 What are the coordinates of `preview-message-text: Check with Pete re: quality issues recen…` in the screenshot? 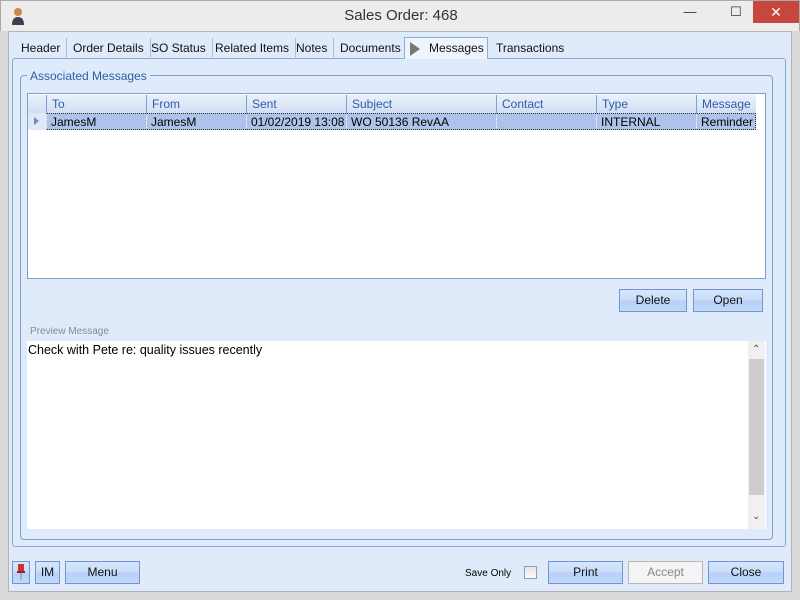 It's located at (145, 350).